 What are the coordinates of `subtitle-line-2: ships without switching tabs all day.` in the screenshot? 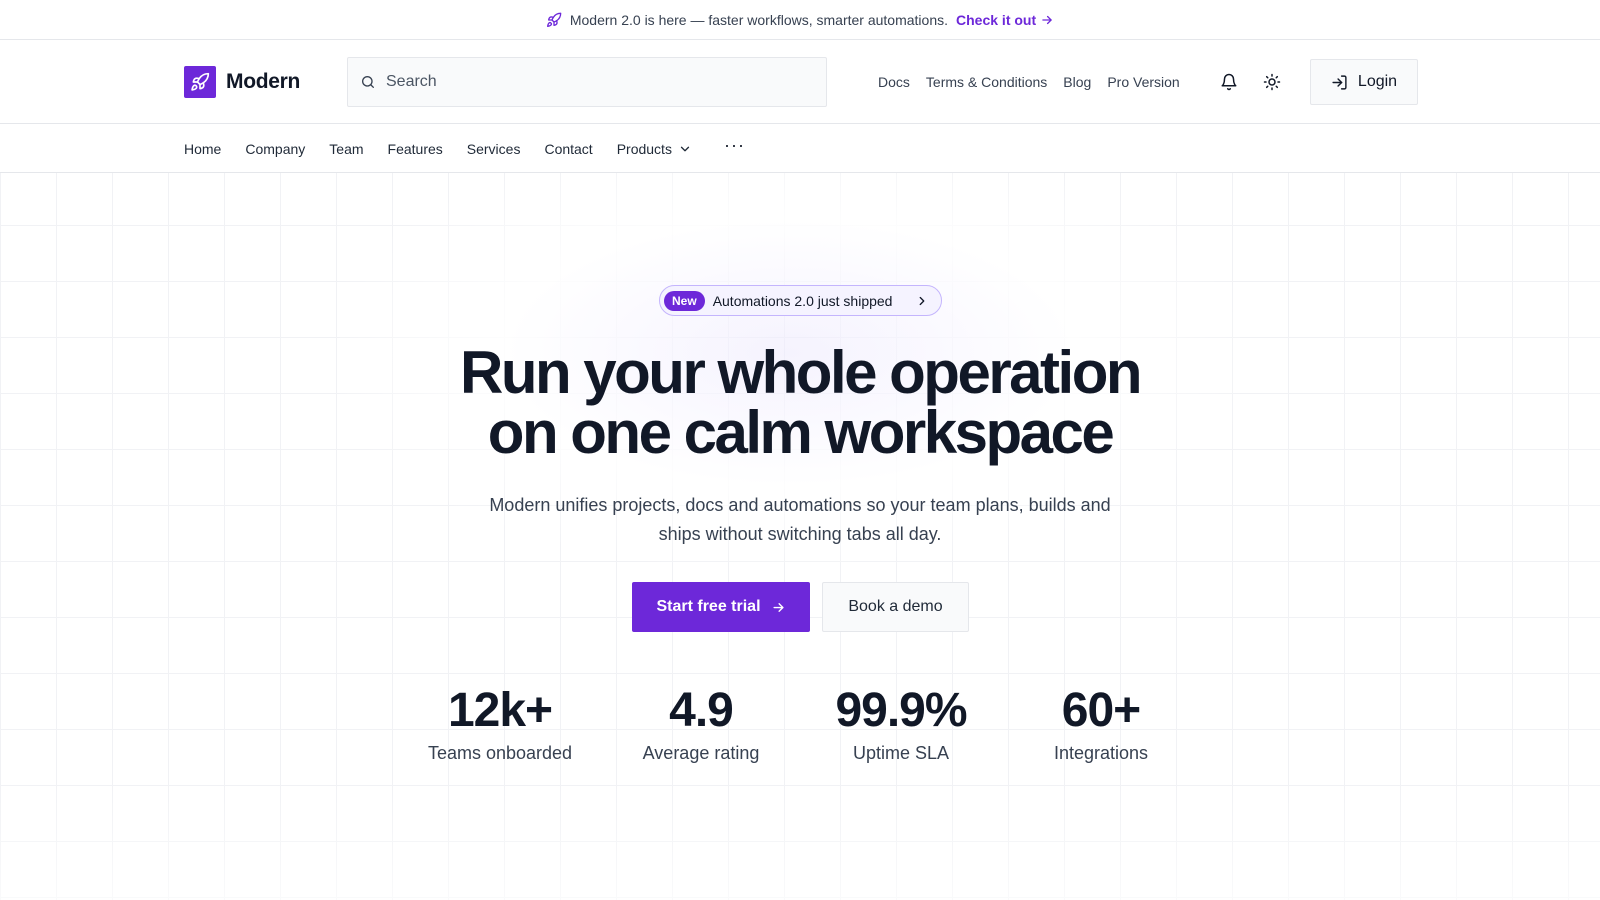 It's located at (800, 534).